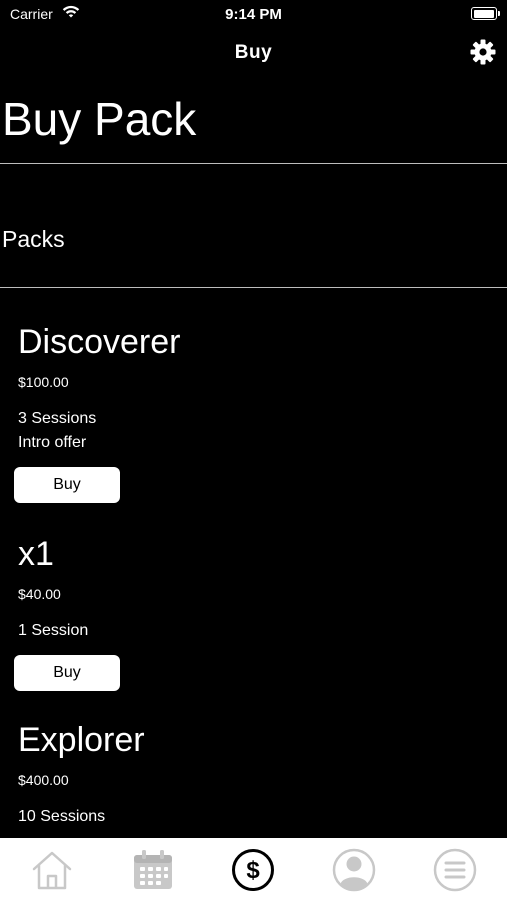 The image size is (507, 900). What do you see at coordinates (99, 119) in the screenshot?
I see `page-title: Buy Pack` at bounding box center [99, 119].